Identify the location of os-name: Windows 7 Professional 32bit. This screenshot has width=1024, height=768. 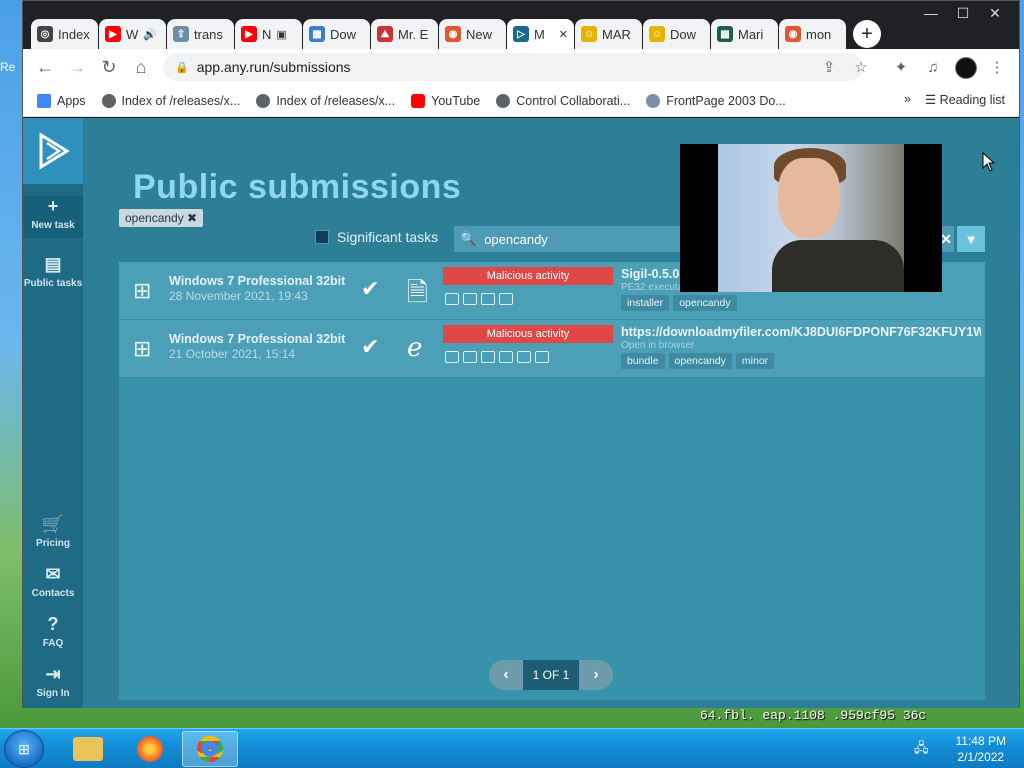
(257, 281).